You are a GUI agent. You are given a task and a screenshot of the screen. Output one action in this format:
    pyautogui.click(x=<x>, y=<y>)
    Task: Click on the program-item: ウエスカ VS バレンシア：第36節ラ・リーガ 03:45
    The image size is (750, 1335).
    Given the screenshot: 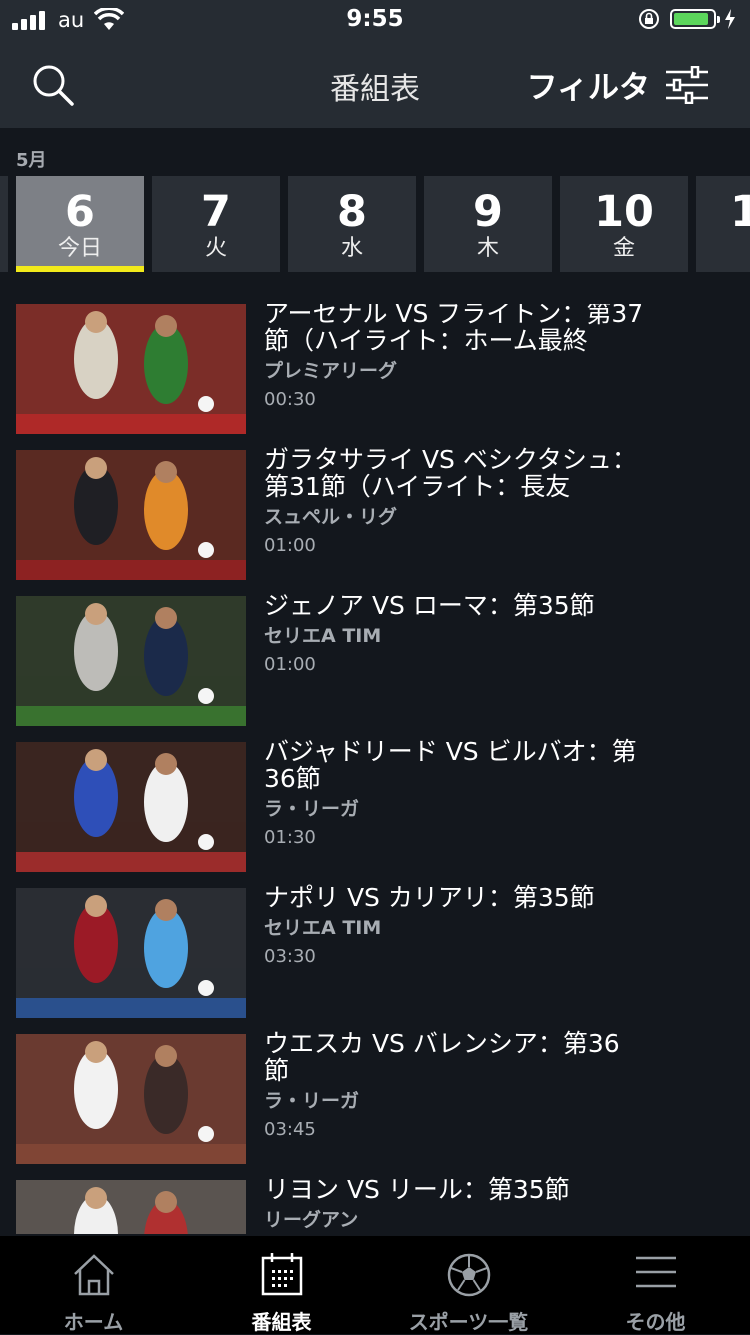 What is the action you would take?
    pyautogui.click(x=375, y=1097)
    